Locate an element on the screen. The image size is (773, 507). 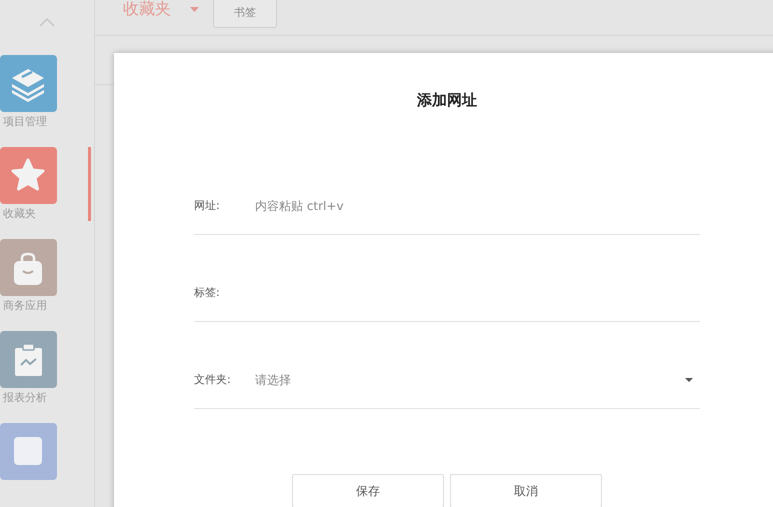
tab: 书签 is located at coordinates (245, 14).